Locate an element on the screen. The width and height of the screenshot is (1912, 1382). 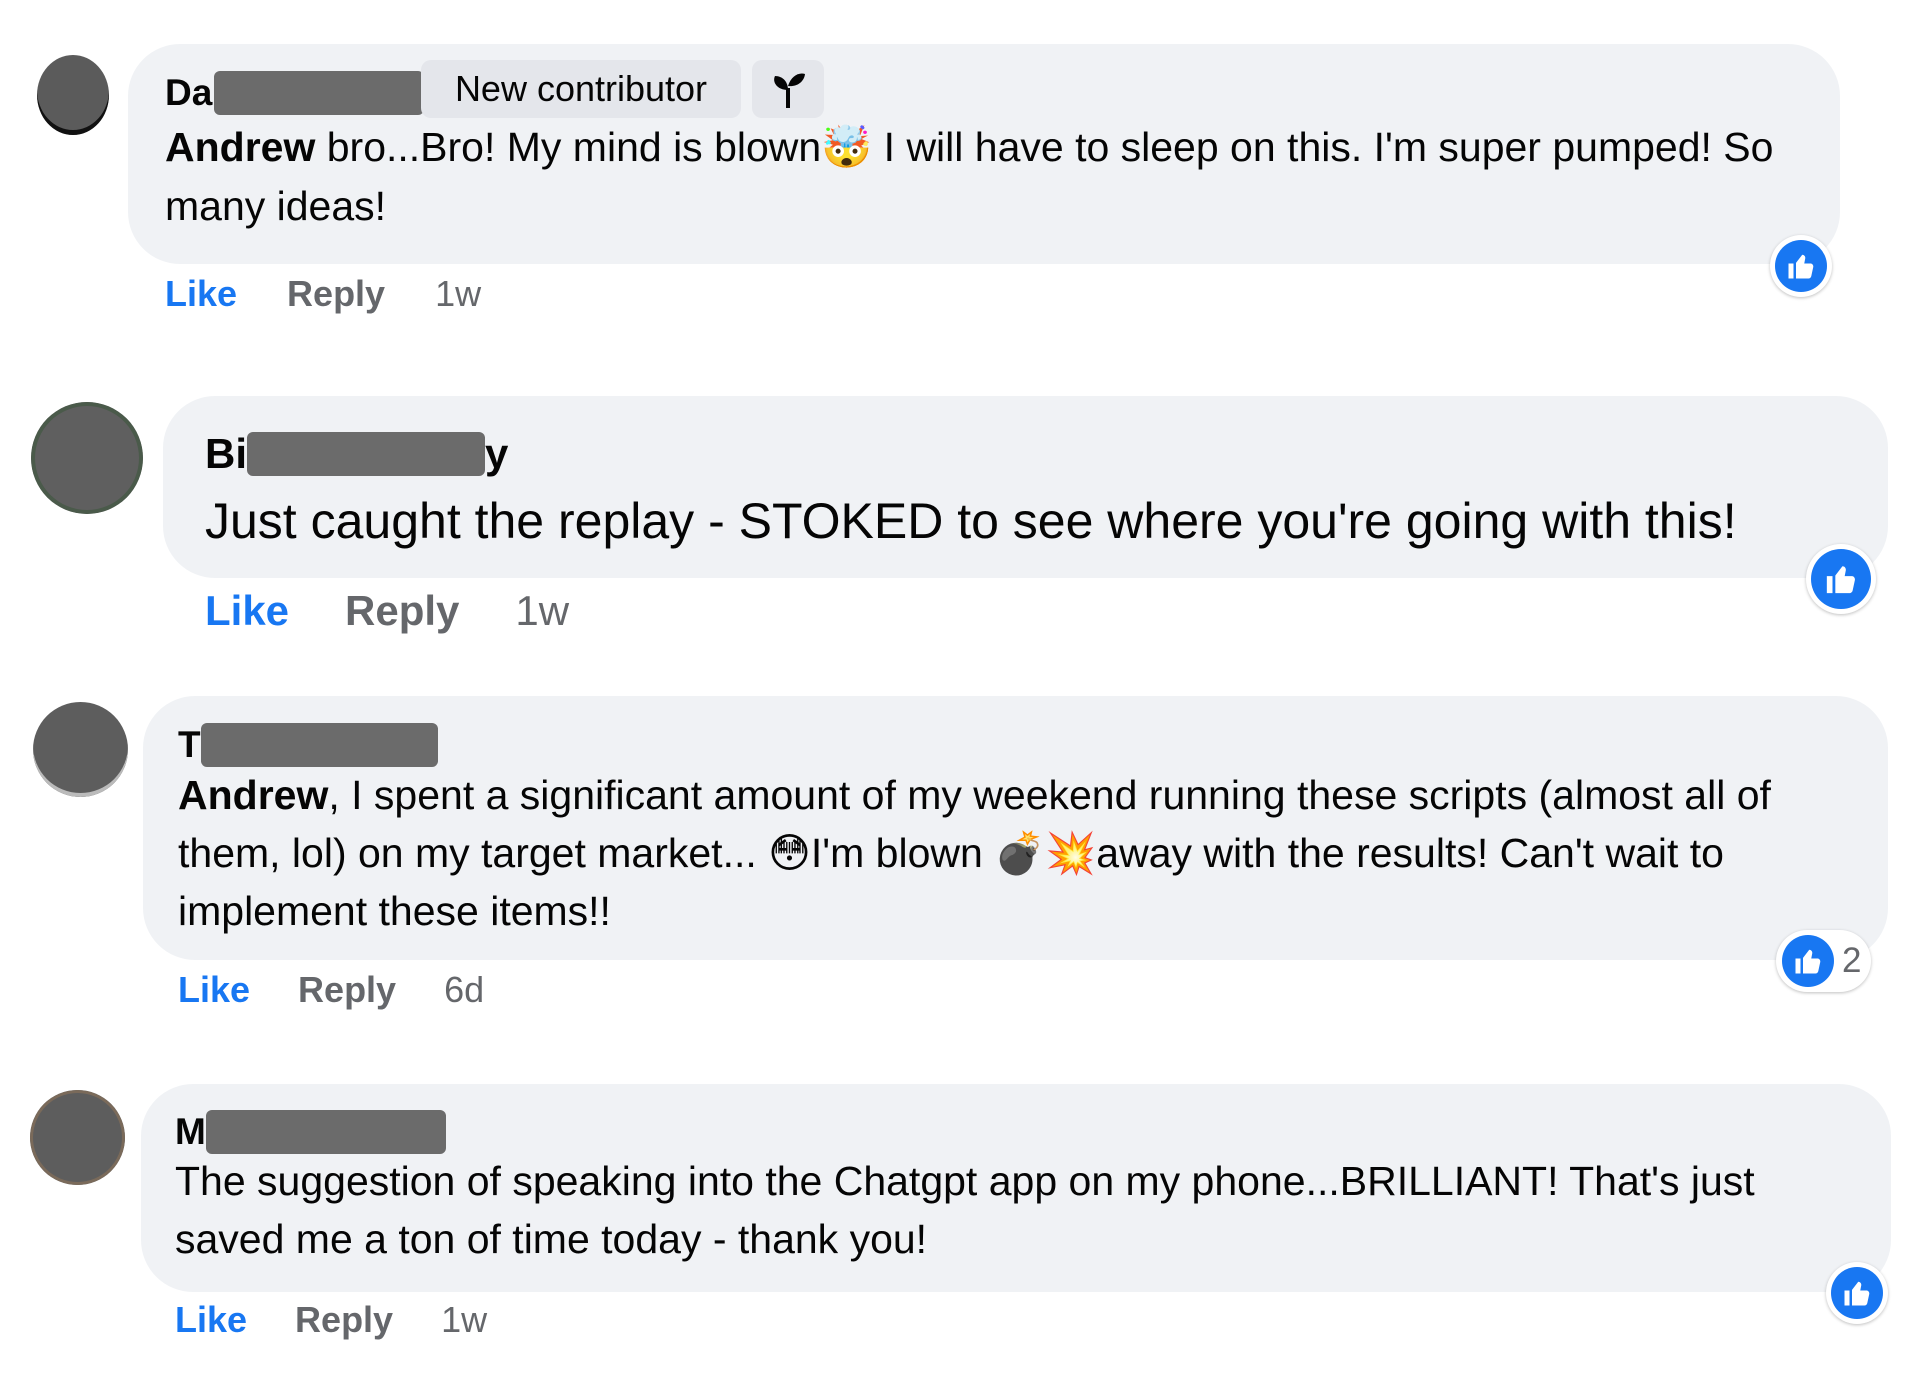
badge-label: New contributor is located at coordinates (581, 88).